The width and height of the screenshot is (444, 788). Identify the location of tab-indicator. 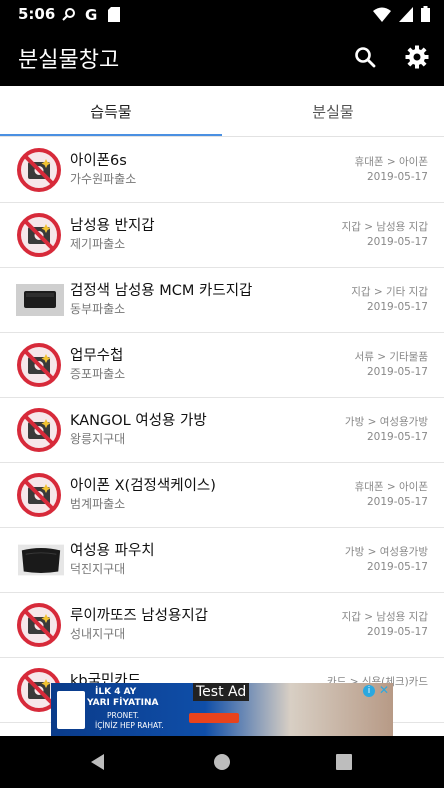
(111, 135).